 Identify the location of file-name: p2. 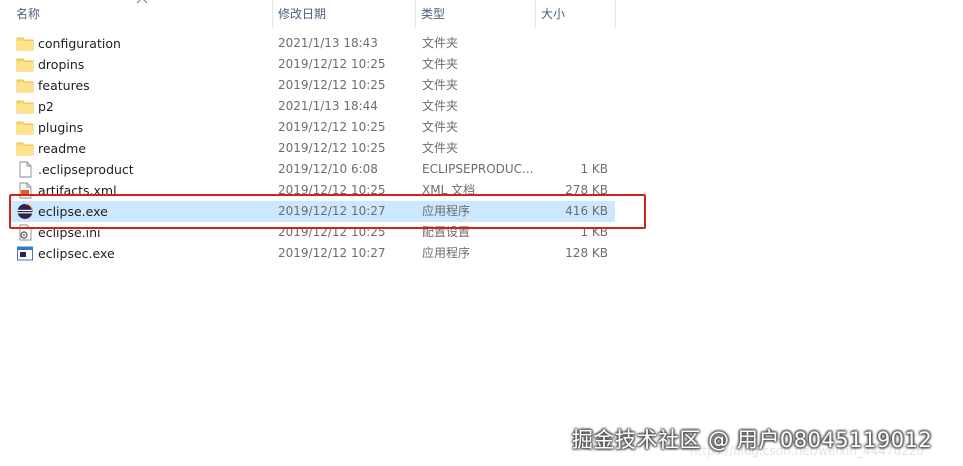
(46, 106).